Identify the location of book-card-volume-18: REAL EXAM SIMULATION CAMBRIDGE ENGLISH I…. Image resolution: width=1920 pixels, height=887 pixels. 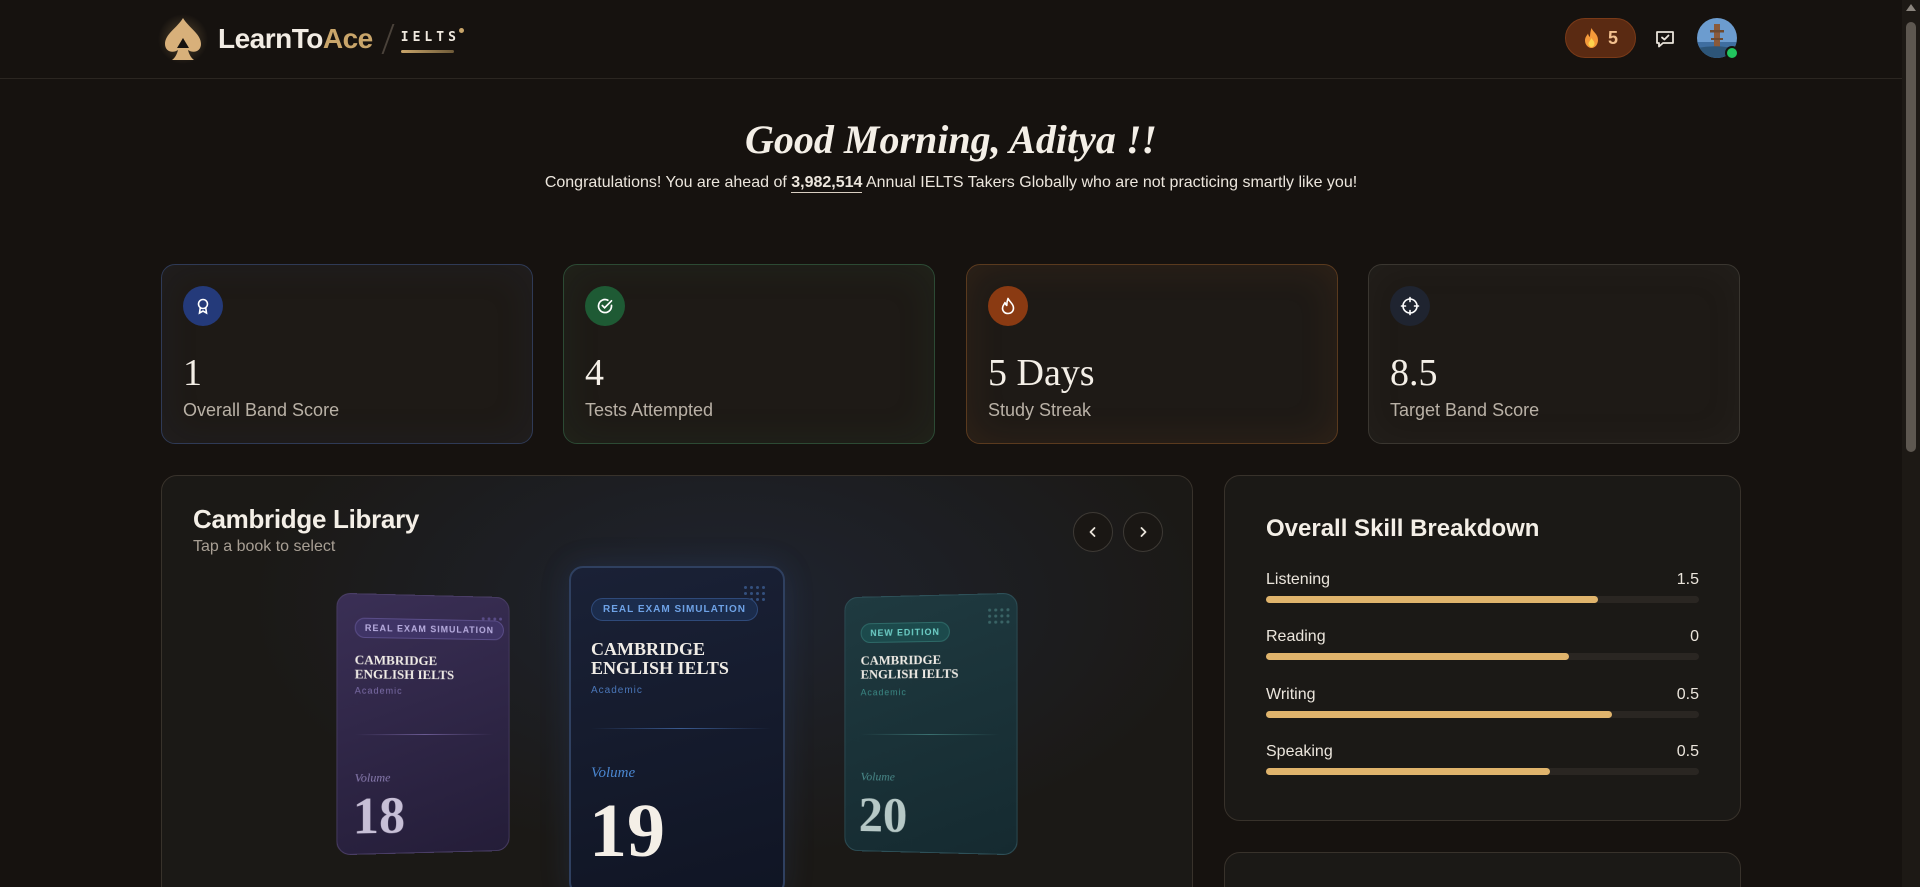
(422, 724).